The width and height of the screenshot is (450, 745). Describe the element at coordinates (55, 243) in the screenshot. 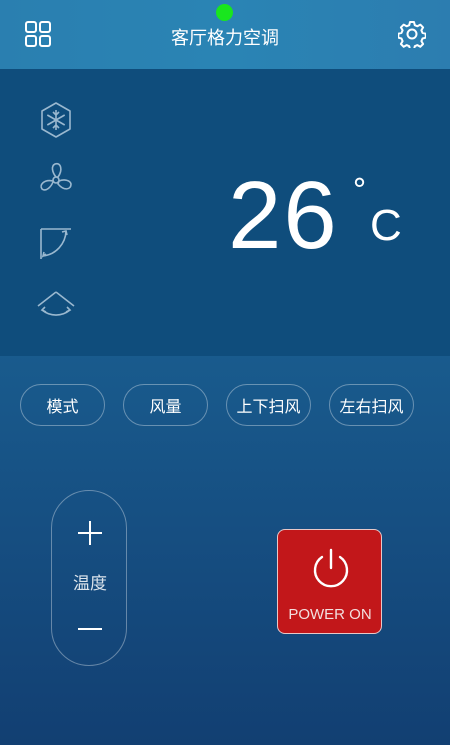

I see `vertical-swing-icon` at that location.